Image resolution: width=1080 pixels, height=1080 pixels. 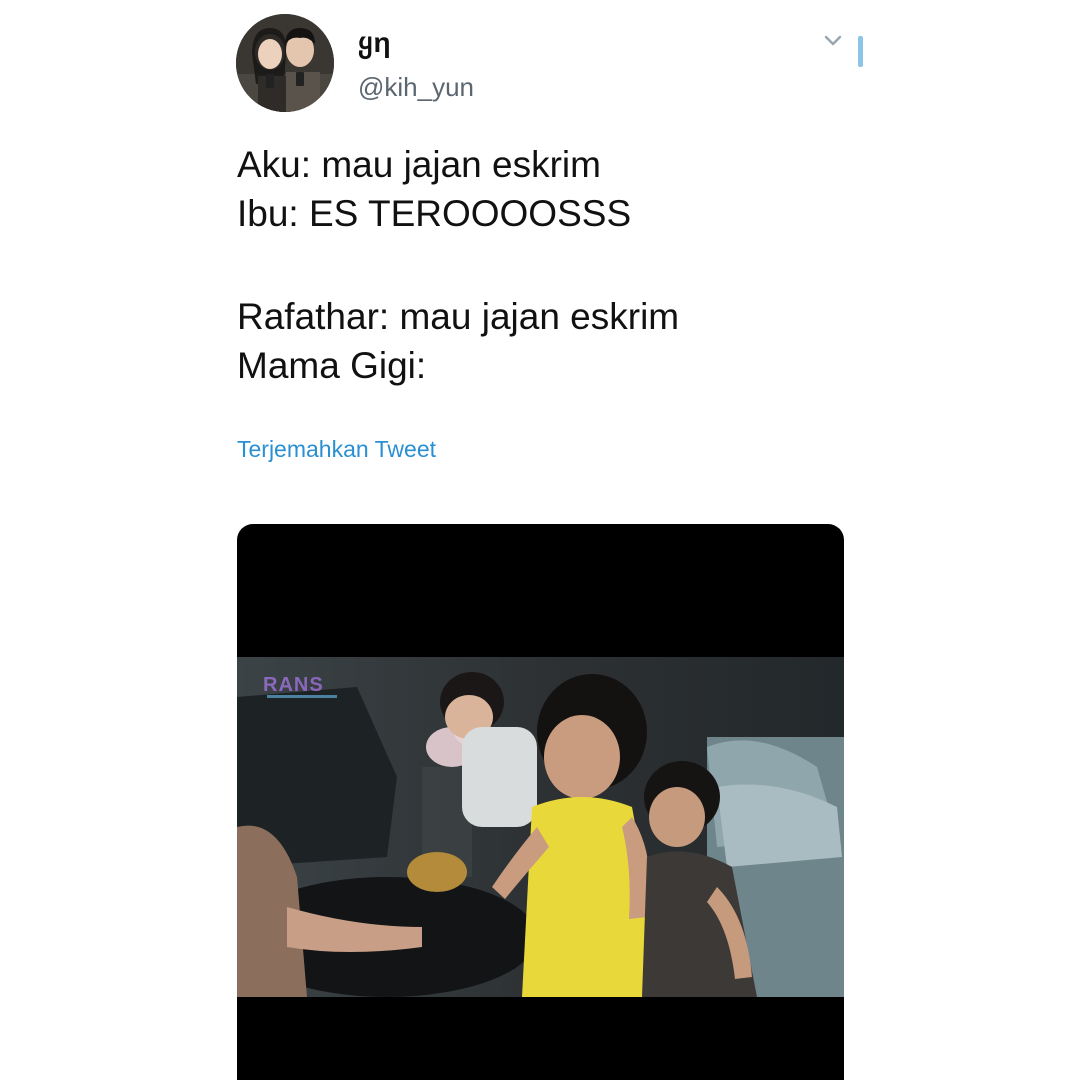 What do you see at coordinates (860, 51) in the screenshot?
I see `scroll-indicator` at bounding box center [860, 51].